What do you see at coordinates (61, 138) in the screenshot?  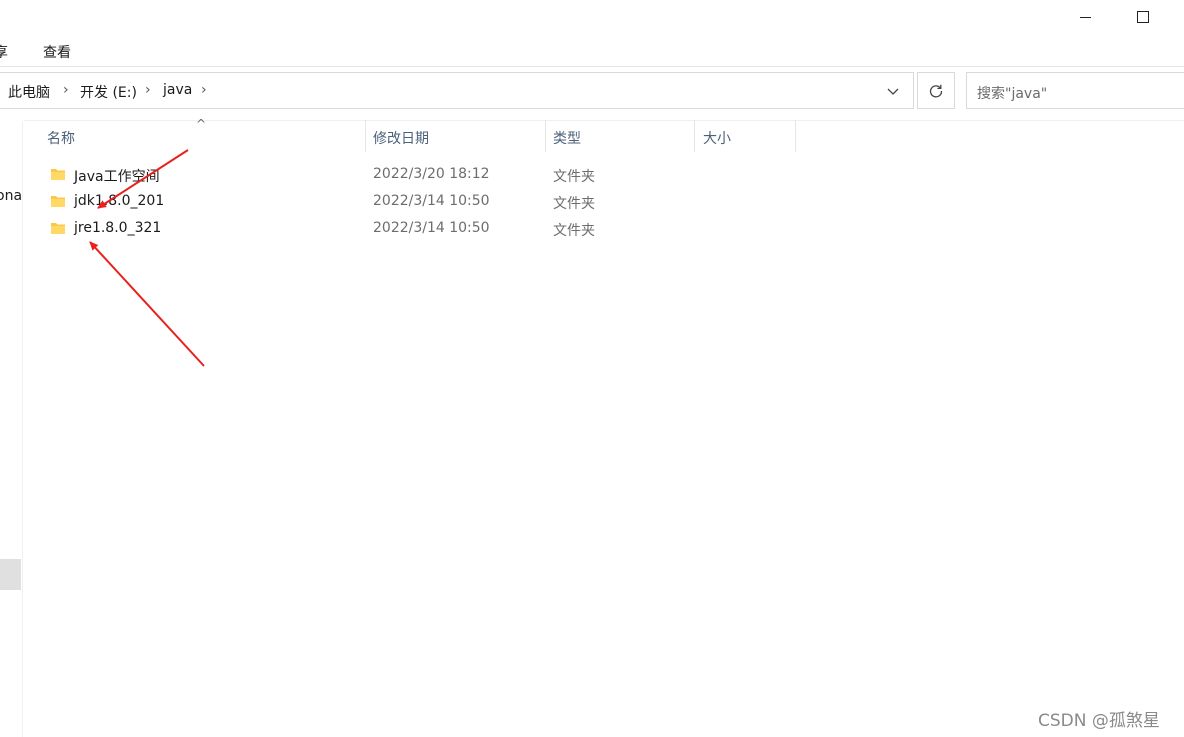 I see `column-header-name: 名称` at bounding box center [61, 138].